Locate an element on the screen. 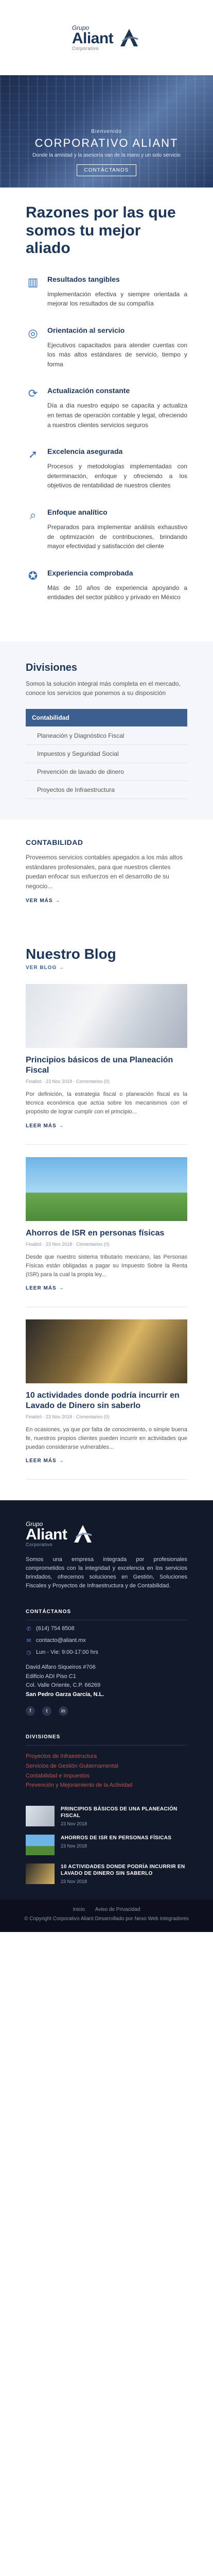  contact-button: CONTÁCTANOS is located at coordinates (106, 170).